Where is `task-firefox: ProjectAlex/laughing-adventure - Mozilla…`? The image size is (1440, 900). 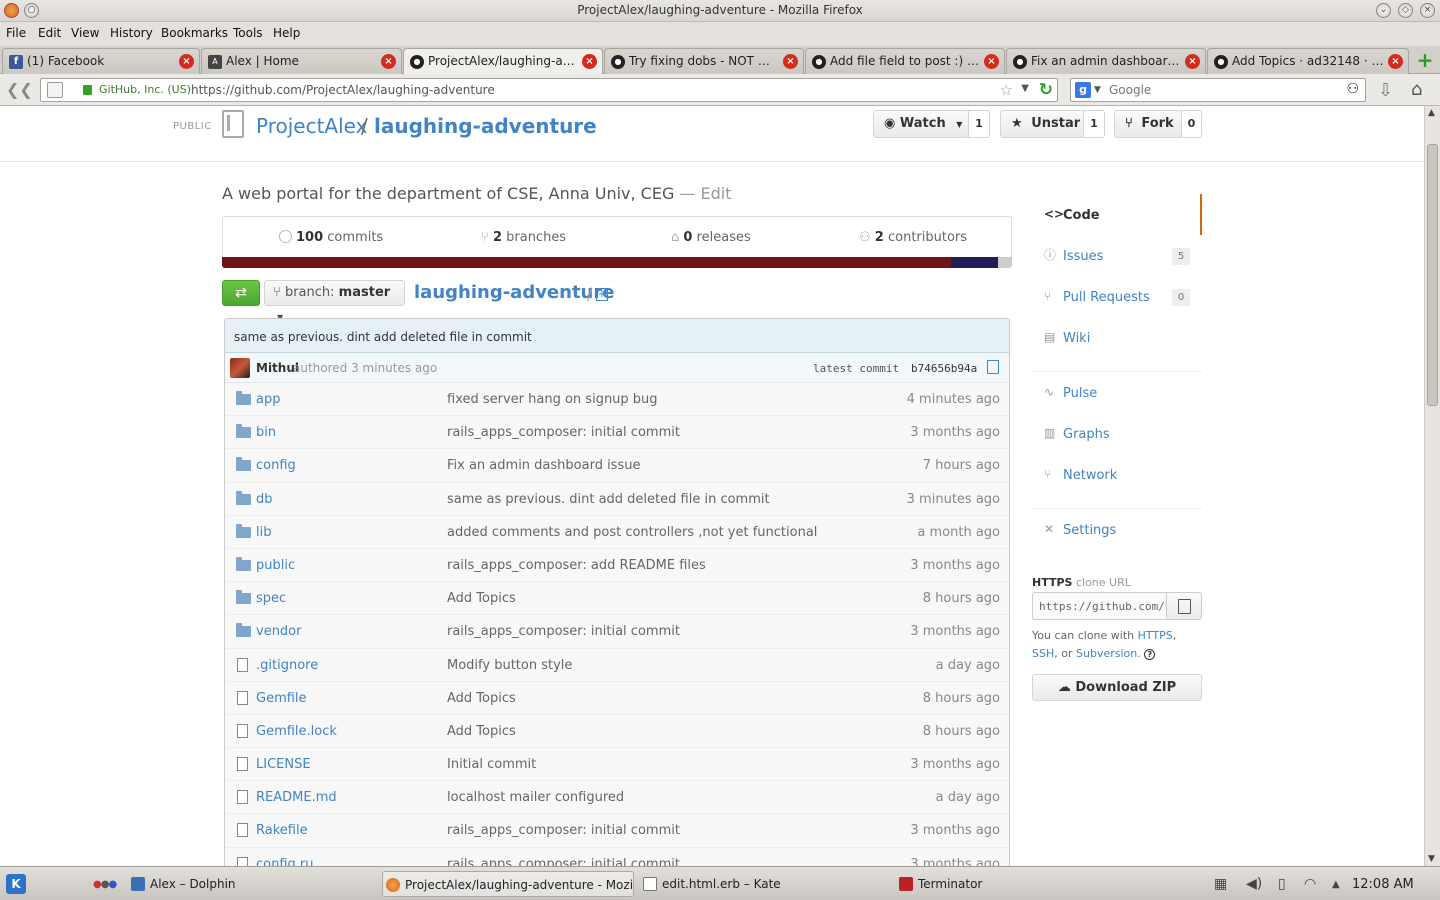 task-firefox: ProjectAlex/laughing-adventure - Mozilla… is located at coordinates (508, 884).